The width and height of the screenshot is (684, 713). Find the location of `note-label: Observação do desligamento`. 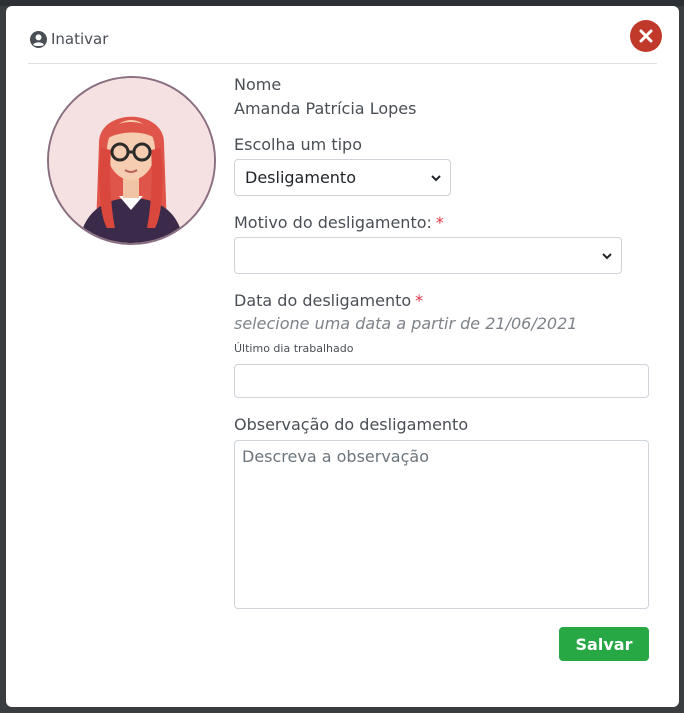

note-label: Observação do desligamento is located at coordinates (351, 424).